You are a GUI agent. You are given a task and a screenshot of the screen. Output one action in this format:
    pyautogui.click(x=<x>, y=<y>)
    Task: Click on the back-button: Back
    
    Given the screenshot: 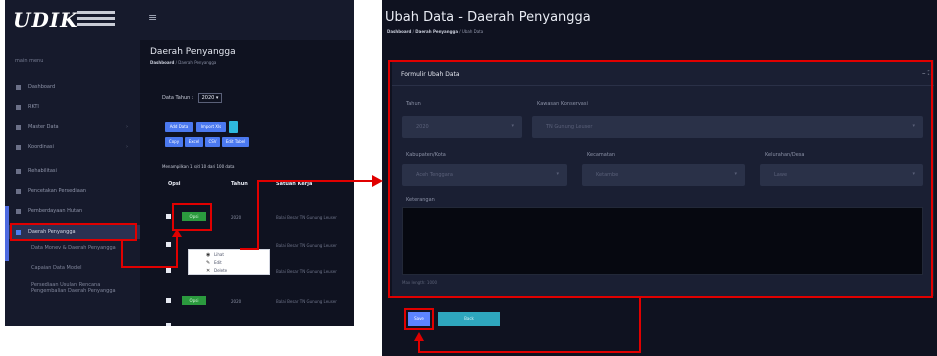 What is the action you would take?
    pyautogui.click(x=469, y=319)
    